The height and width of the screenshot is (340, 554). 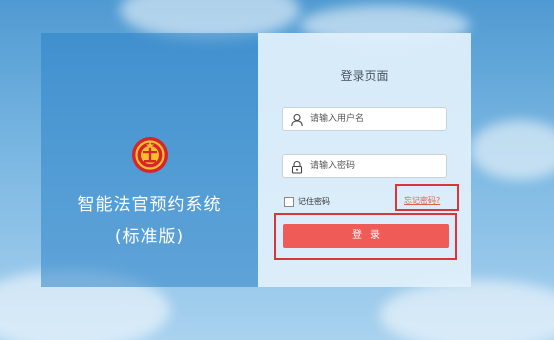 I want to click on username-input, so click(x=375, y=119).